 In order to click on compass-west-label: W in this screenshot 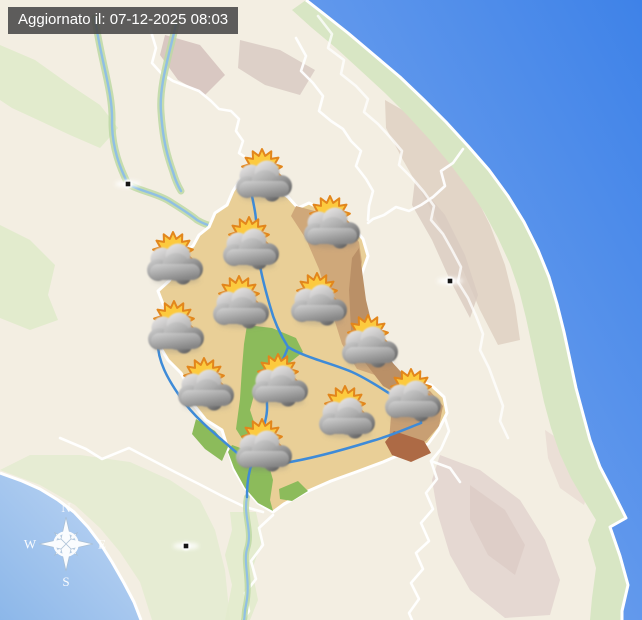, I will do `click(30, 544)`.